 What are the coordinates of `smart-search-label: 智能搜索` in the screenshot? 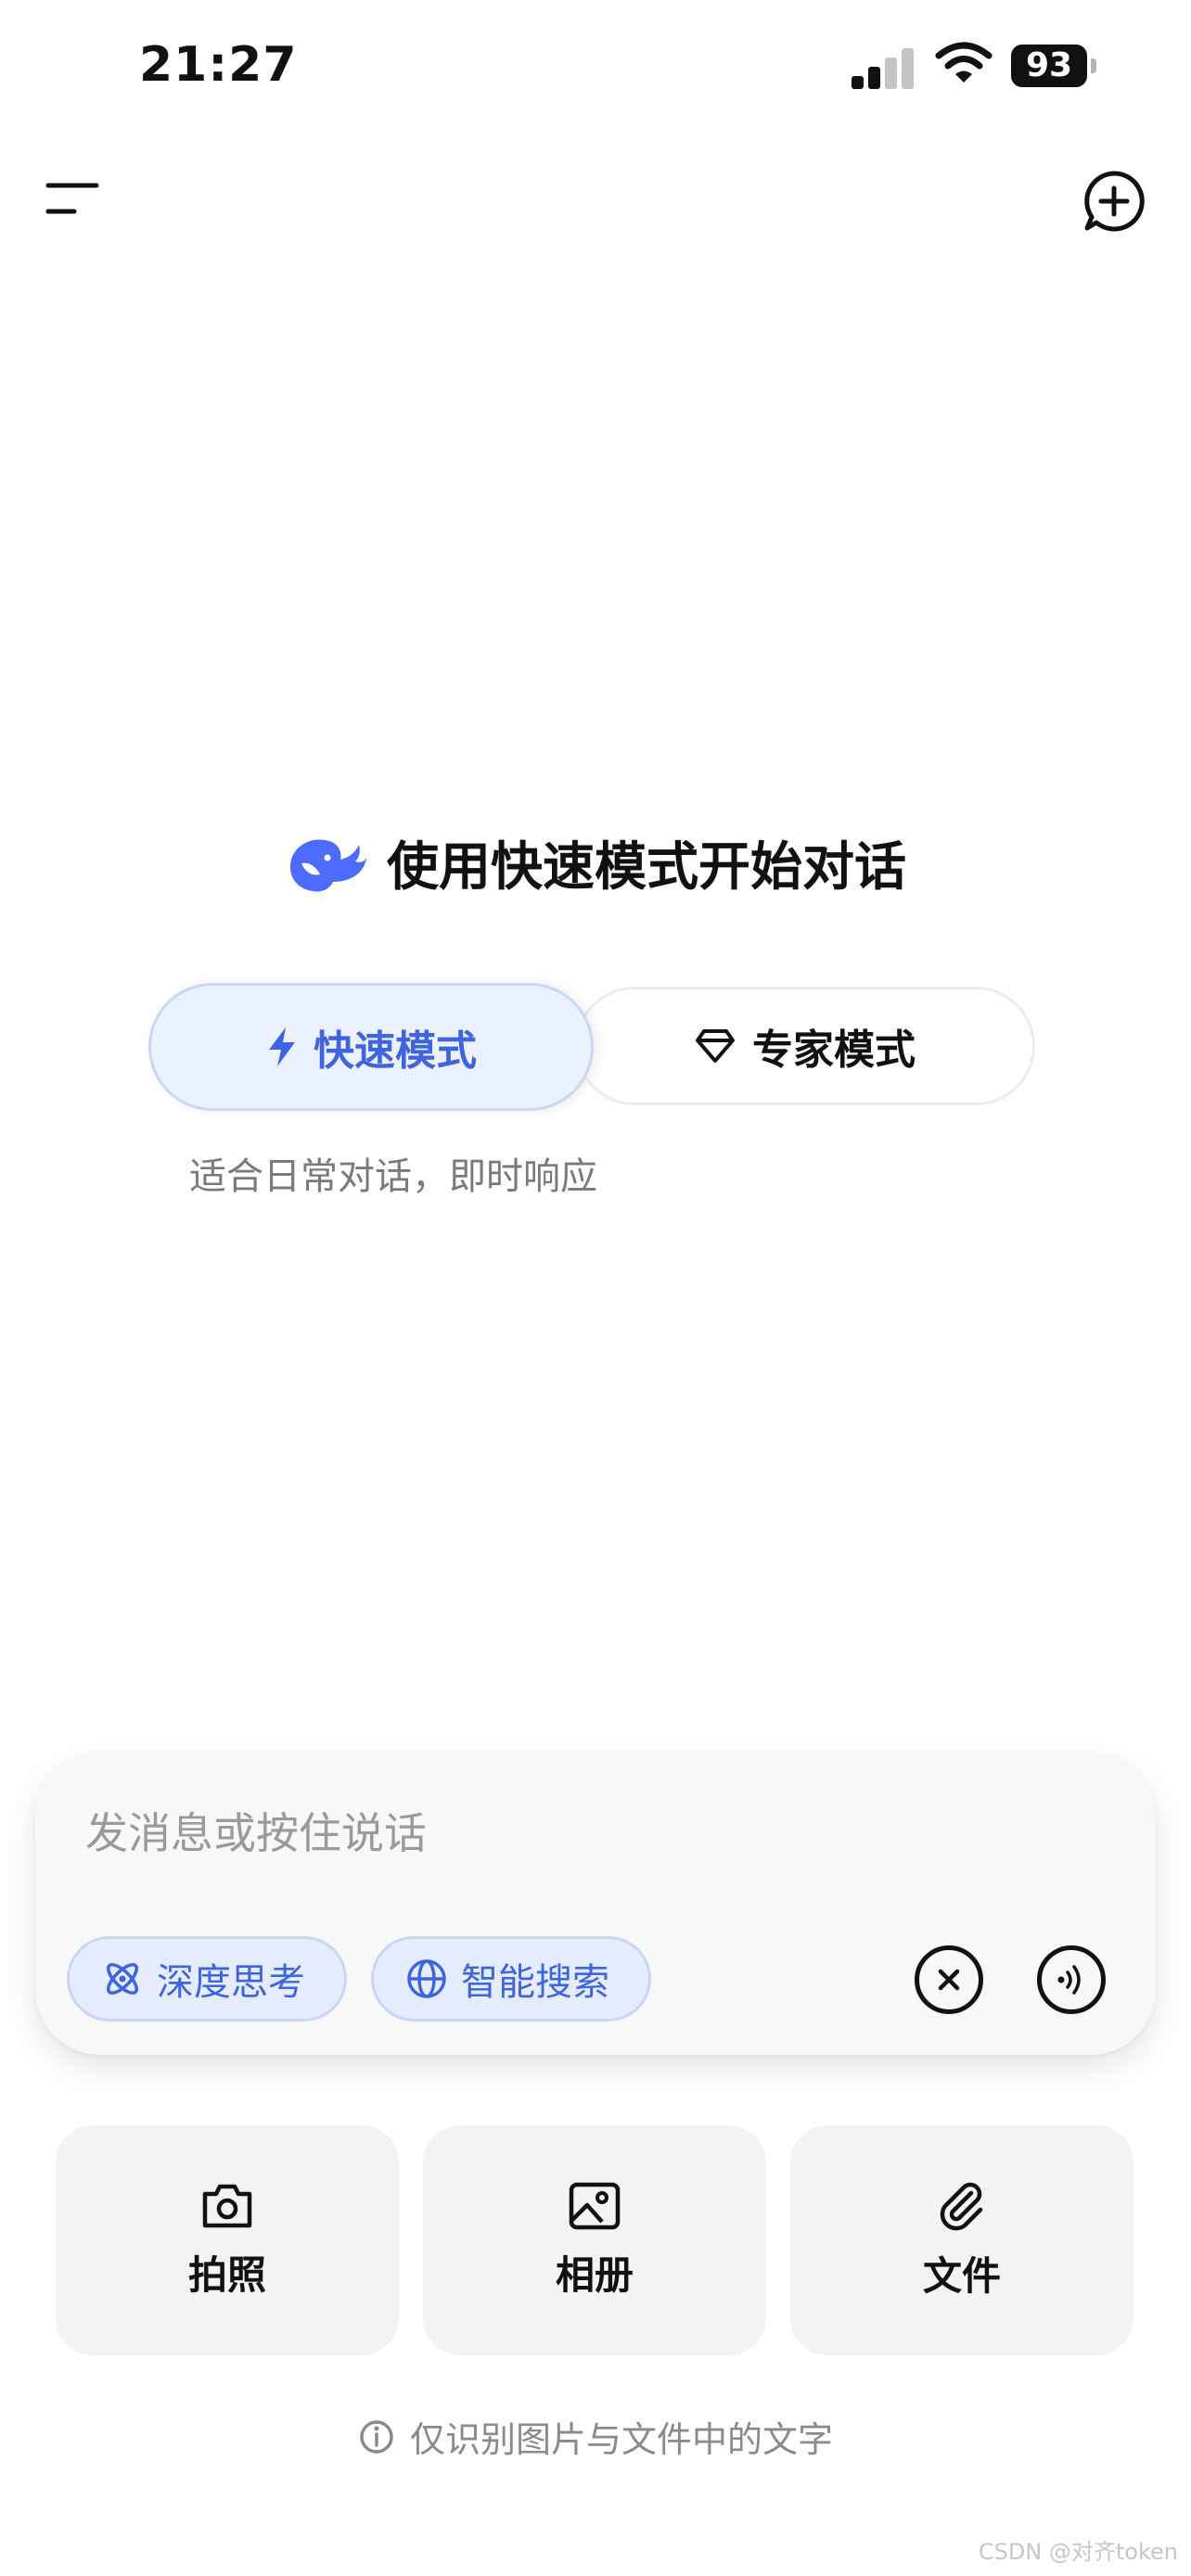 It's located at (535, 1982).